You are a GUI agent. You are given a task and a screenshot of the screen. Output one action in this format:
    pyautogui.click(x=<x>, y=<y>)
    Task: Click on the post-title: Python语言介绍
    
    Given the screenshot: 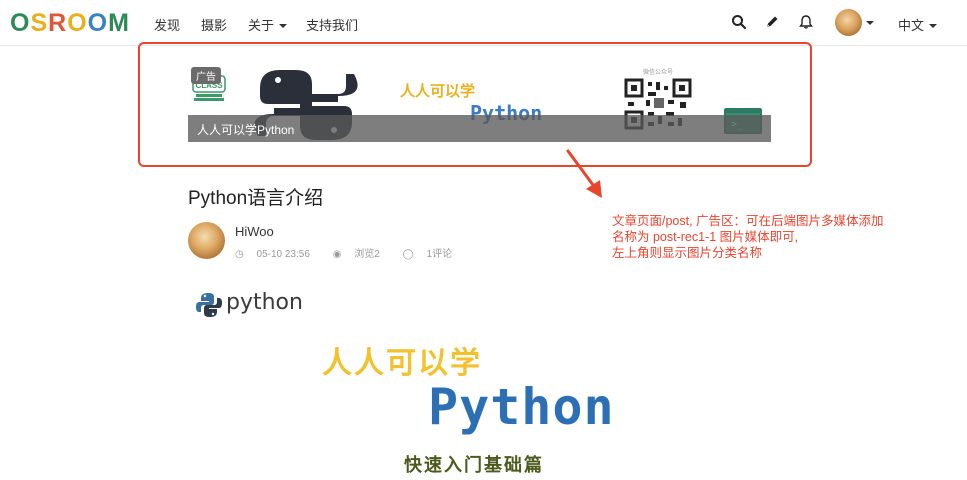 What is the action you would take?
    pyautogui.click(x=256, y=198)
    